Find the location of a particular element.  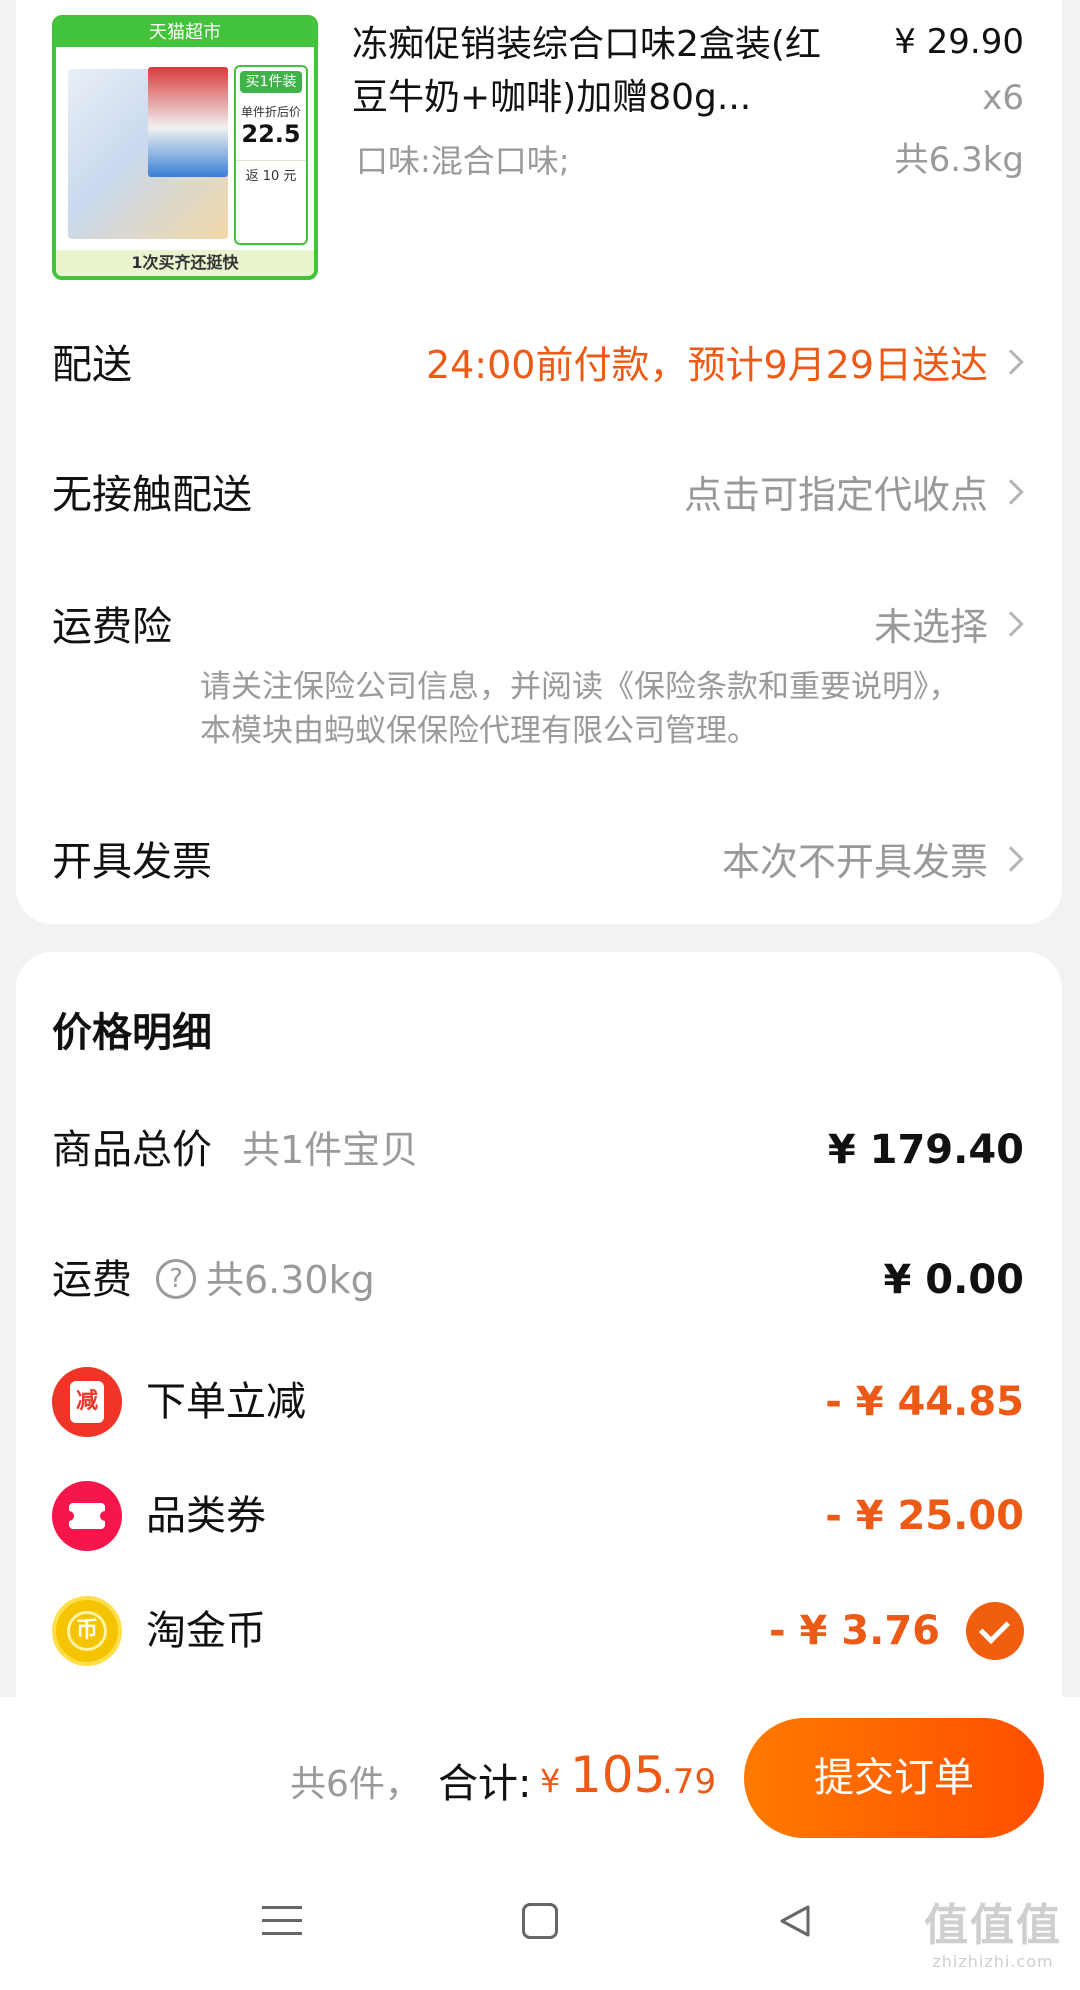

subtotal-item-count: 共1件宝贝 is located at coordinates (330, 1150).